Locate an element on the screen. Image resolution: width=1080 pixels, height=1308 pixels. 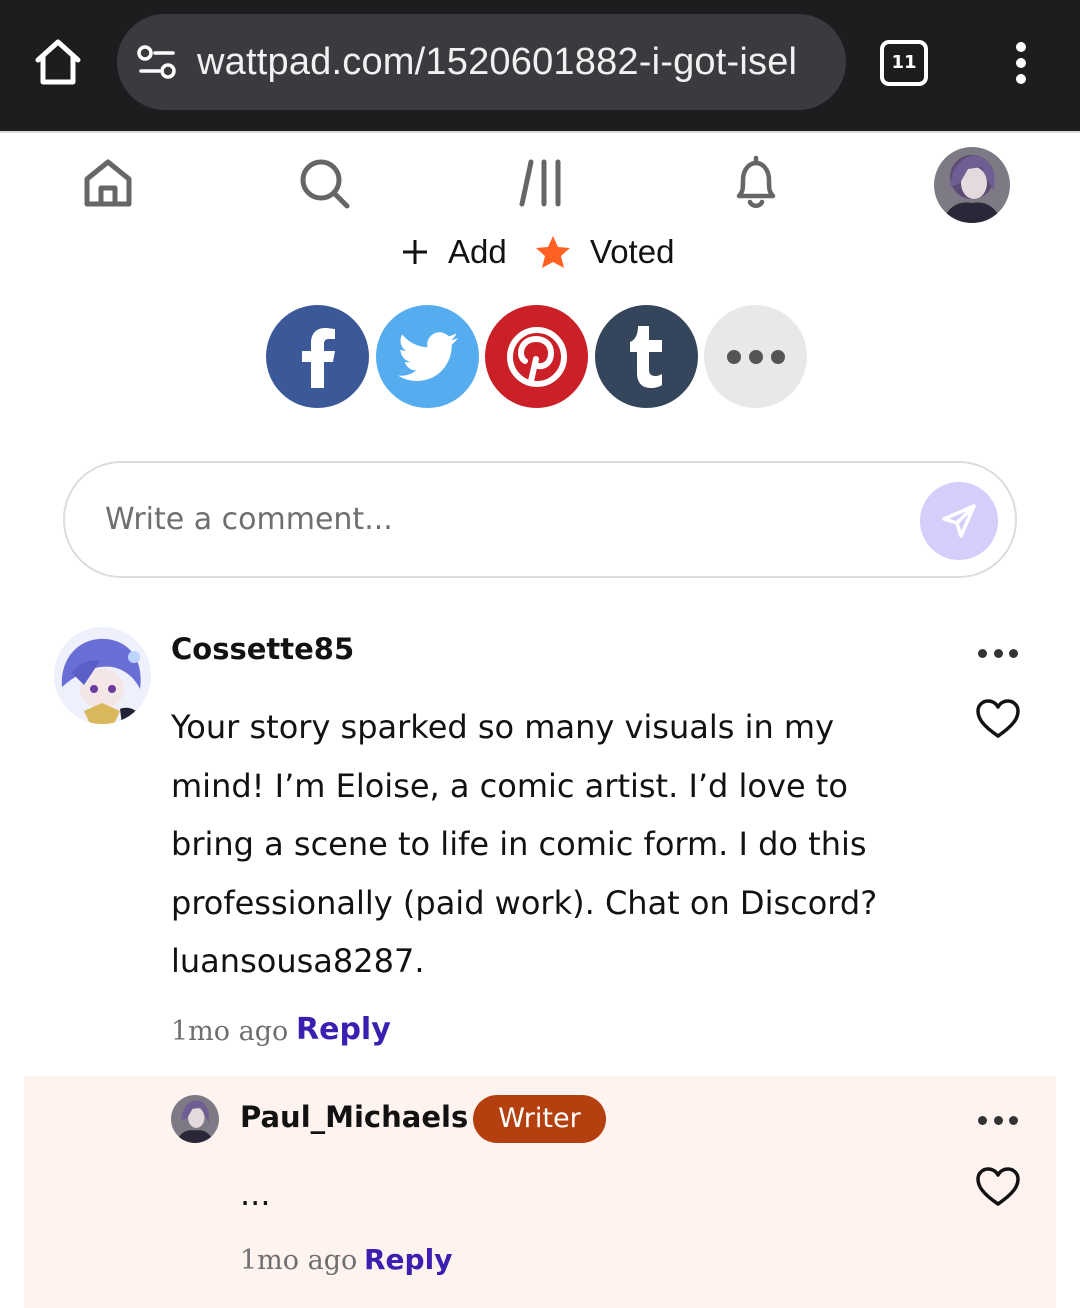
tumblr-icon is located at coordinates (645, 356).